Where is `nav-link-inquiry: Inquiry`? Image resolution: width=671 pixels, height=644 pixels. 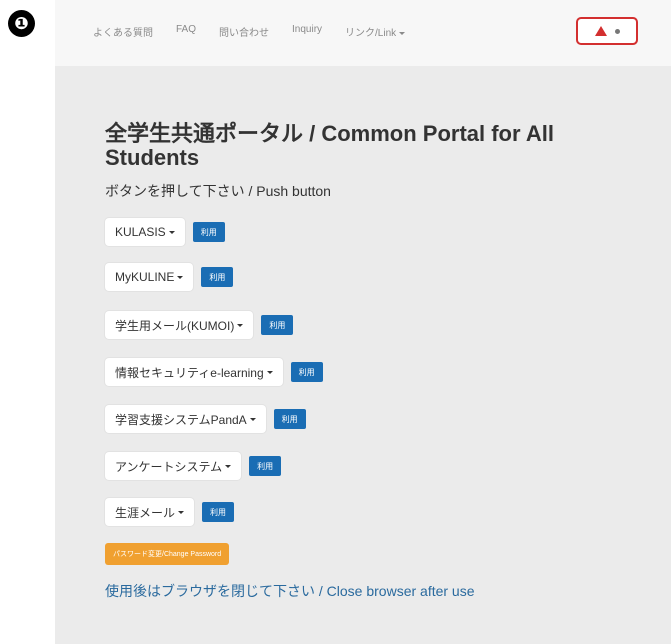
nav-link-inquiry: Inquiry is located at coordinates (307, 31).